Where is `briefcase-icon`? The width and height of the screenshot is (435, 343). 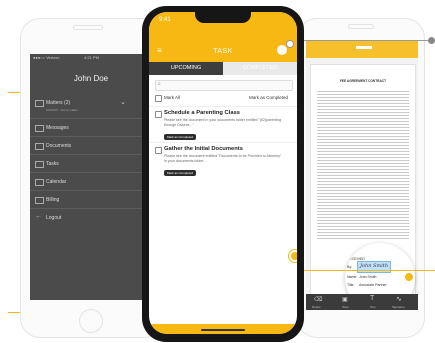
briefcase-icon is located at coordinates (39, 103).